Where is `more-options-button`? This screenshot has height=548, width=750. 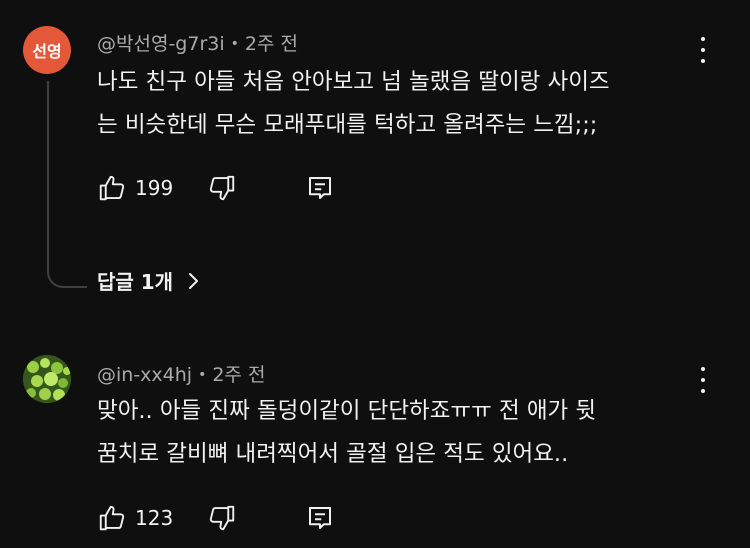 more-options-button is located at coordinates (703, 50).